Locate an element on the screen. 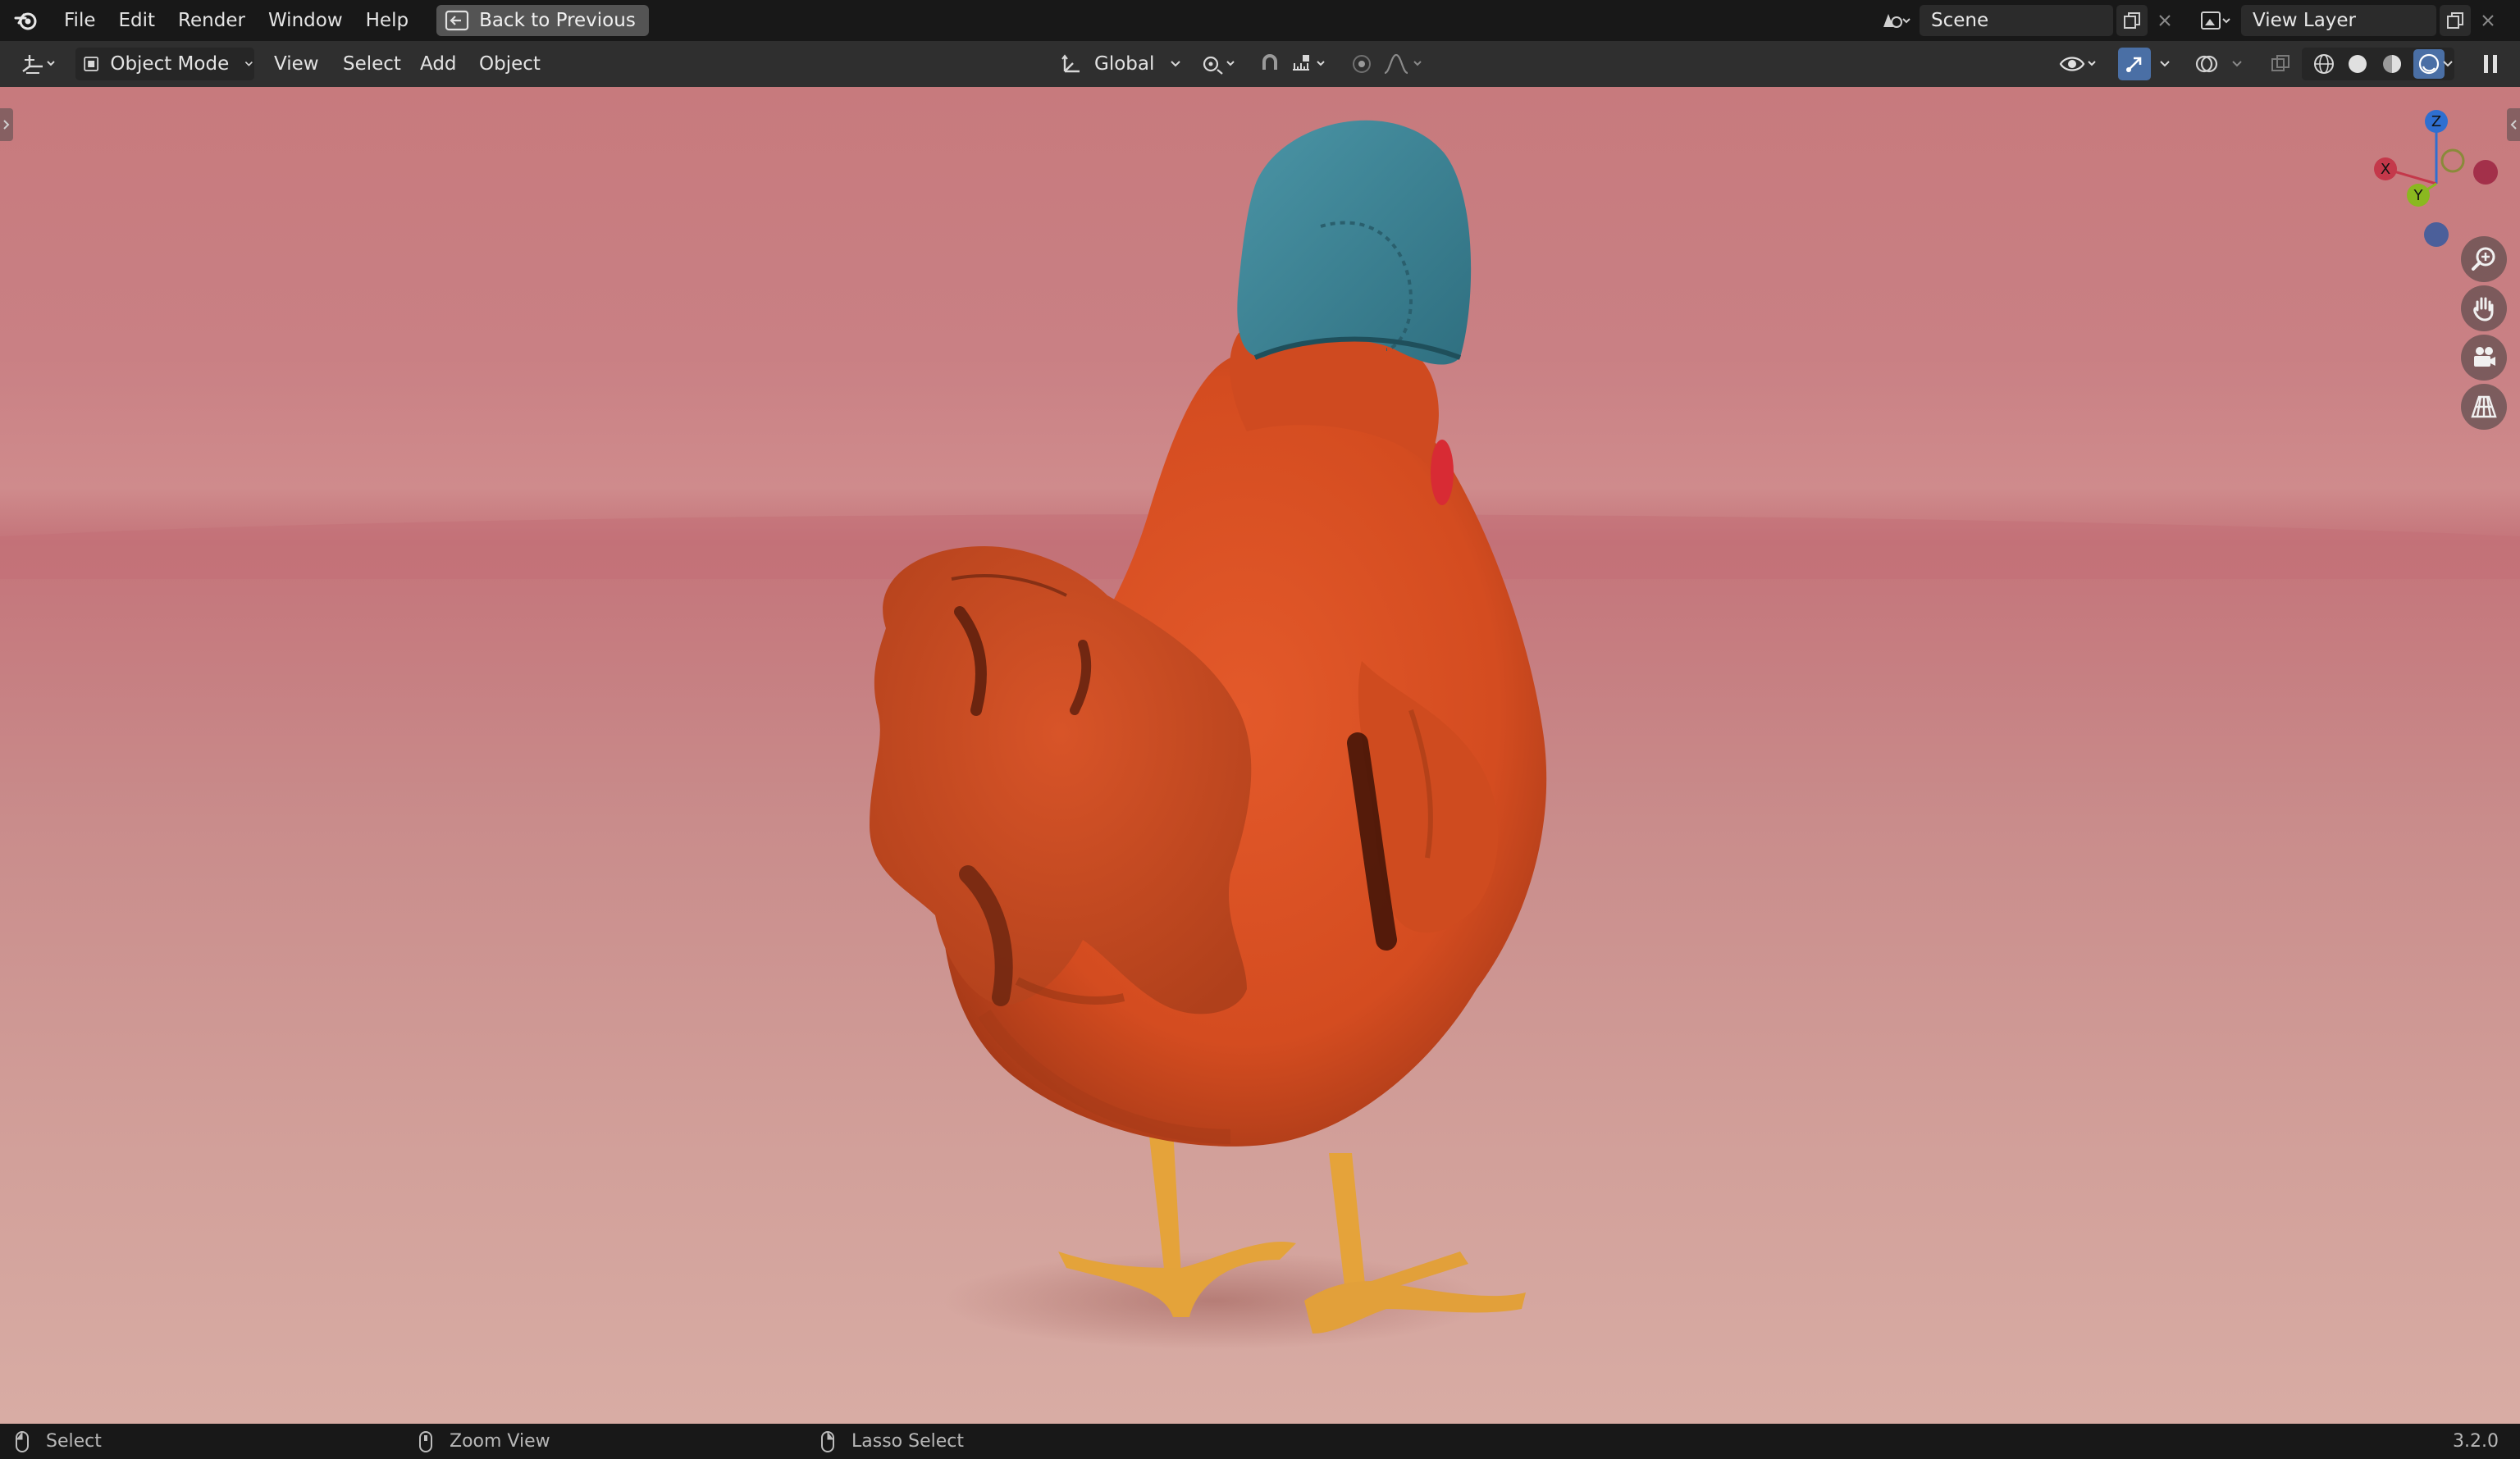  gizmo-x-label: X is located at coordinates (2386, 169).